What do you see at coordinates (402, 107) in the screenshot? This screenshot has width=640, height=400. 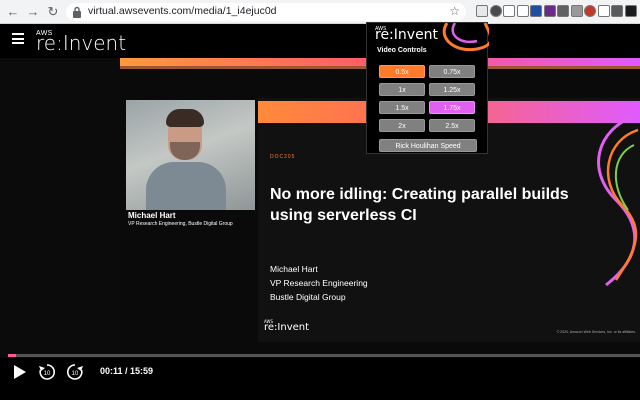 I see `speed-button-1-5x: 1.5x` at bounding box center [402, 107].